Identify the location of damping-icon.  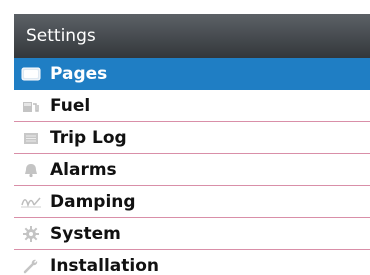
(31, 202).